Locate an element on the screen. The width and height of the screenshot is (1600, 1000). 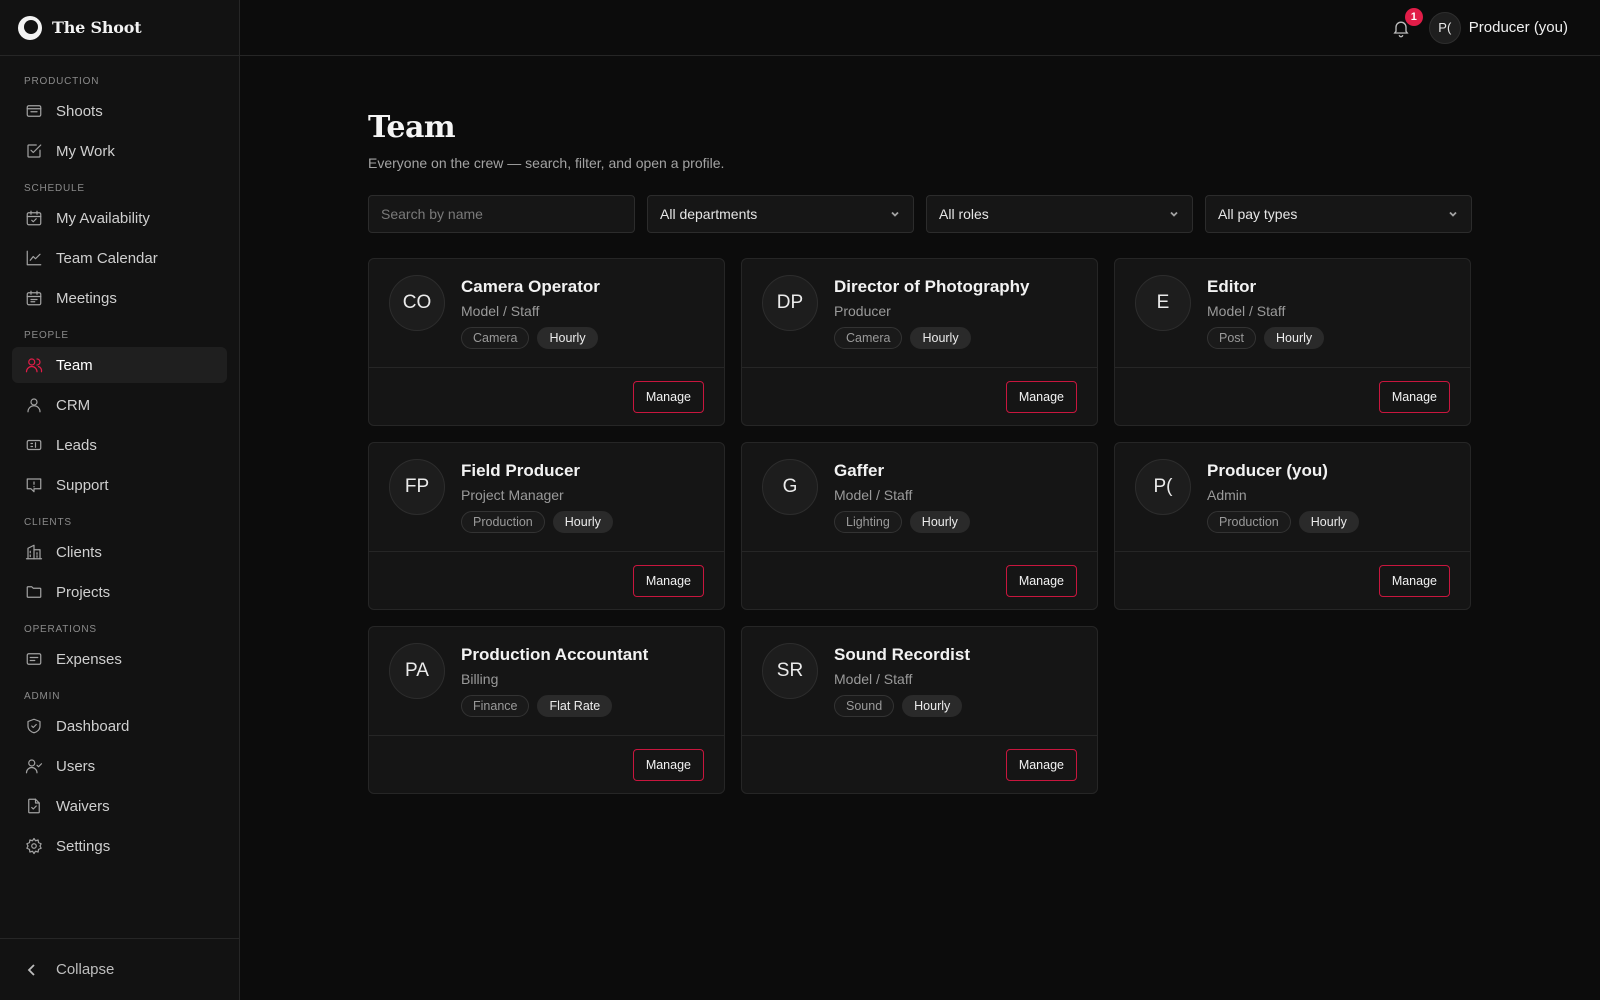
avatar: E is located at coordinates (1163, 303).